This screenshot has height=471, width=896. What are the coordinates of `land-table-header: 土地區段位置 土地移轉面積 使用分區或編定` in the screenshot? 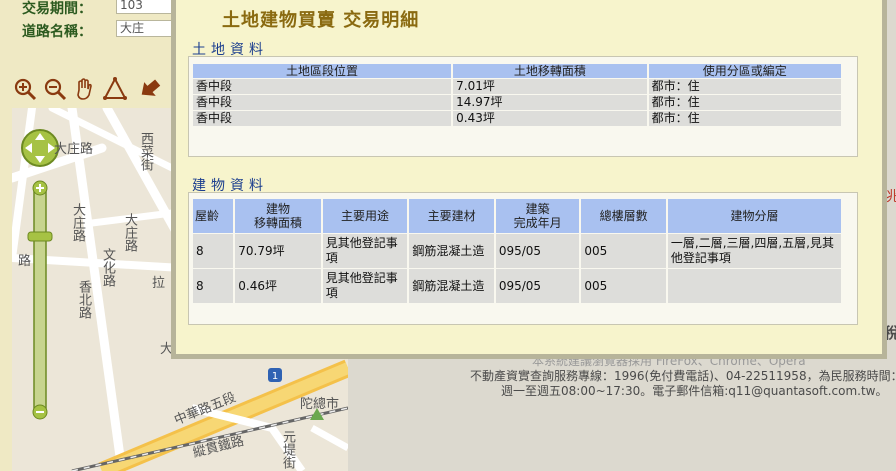 It's located at (517, 71).